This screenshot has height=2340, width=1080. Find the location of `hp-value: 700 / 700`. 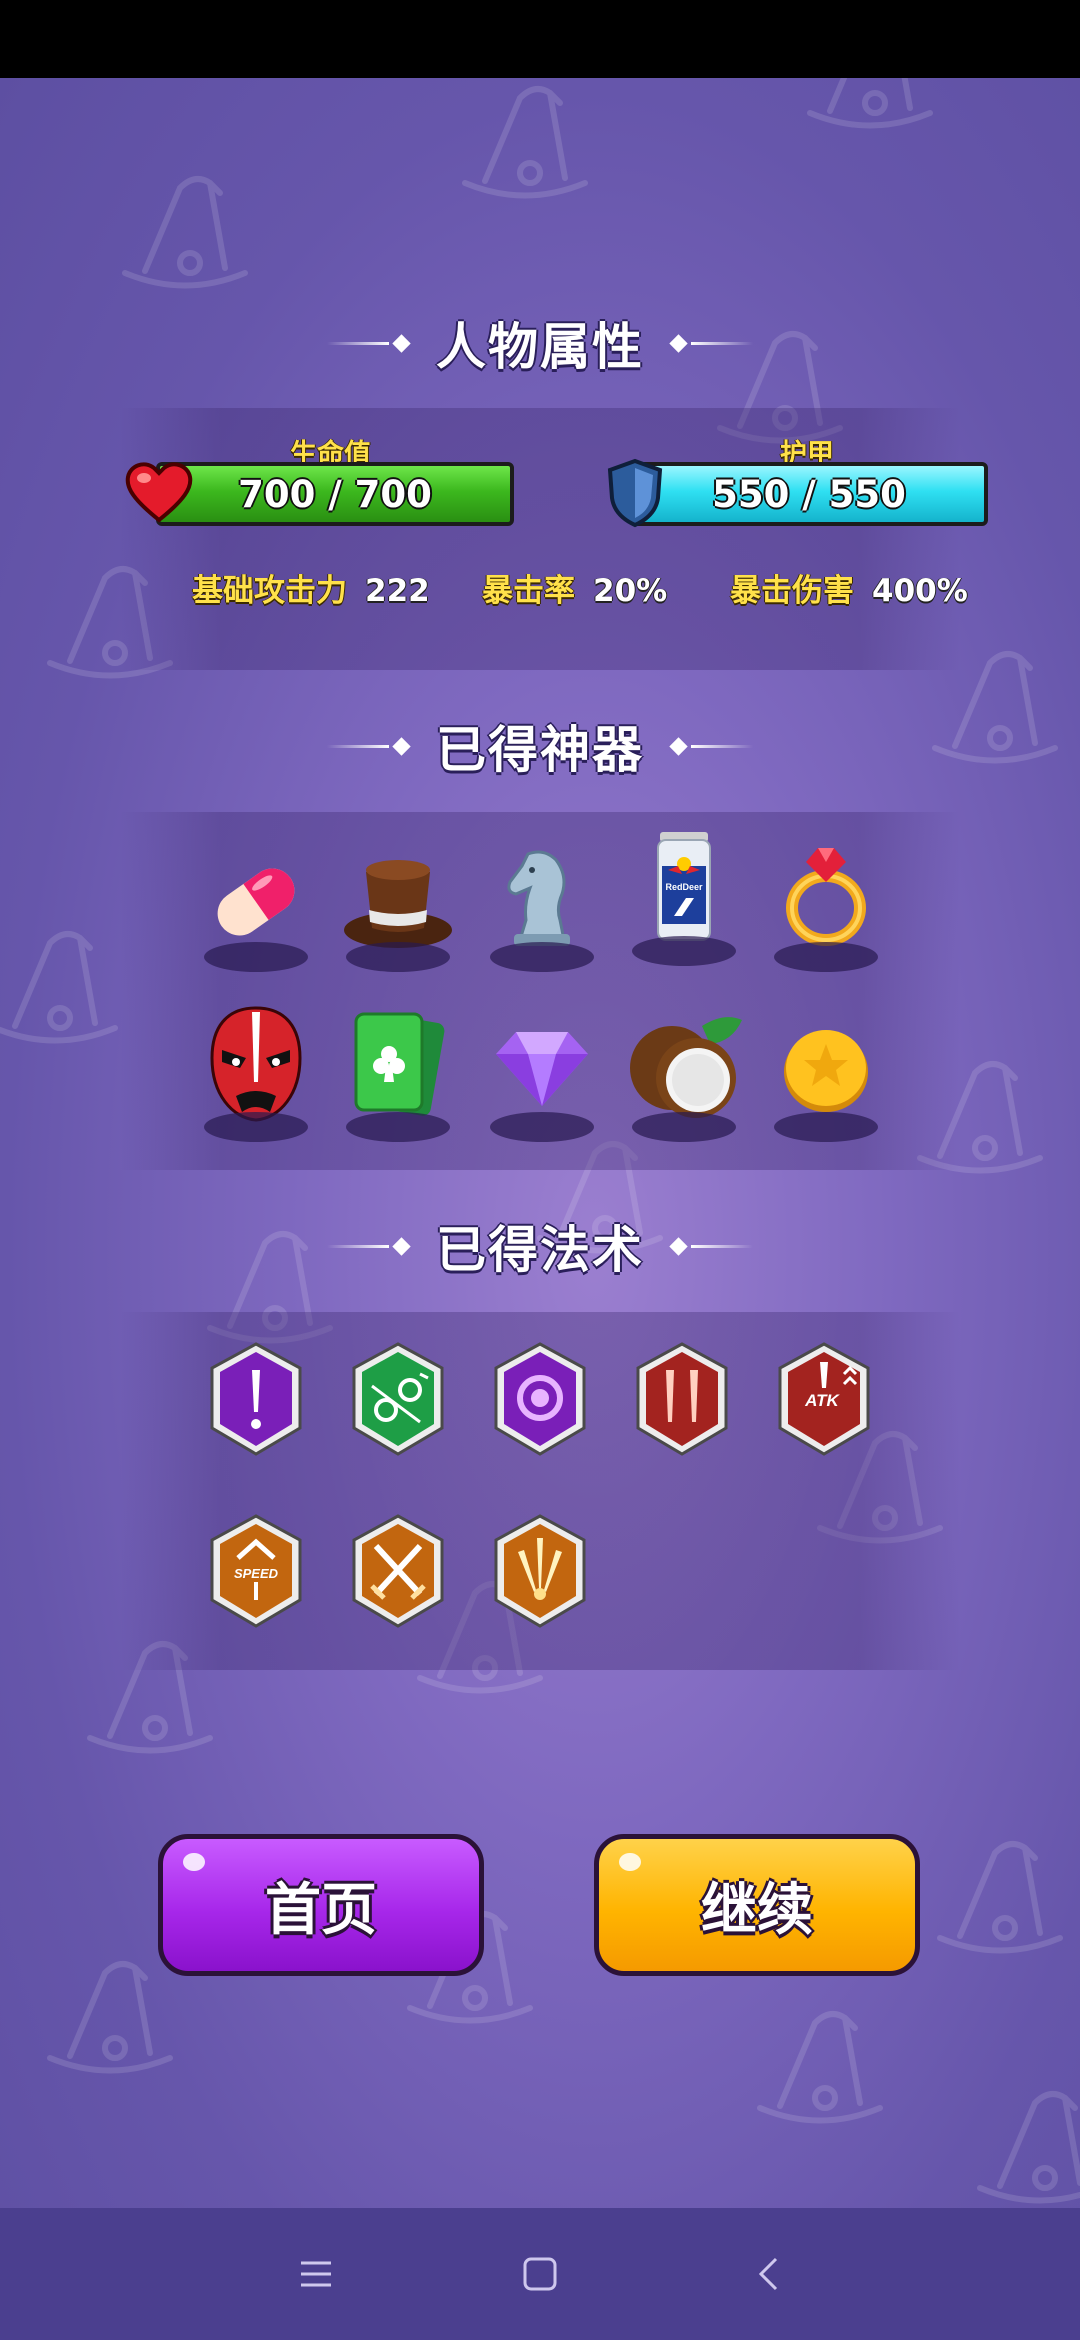

hp-value: 700 / 700 is located at coordinates (335, 494).